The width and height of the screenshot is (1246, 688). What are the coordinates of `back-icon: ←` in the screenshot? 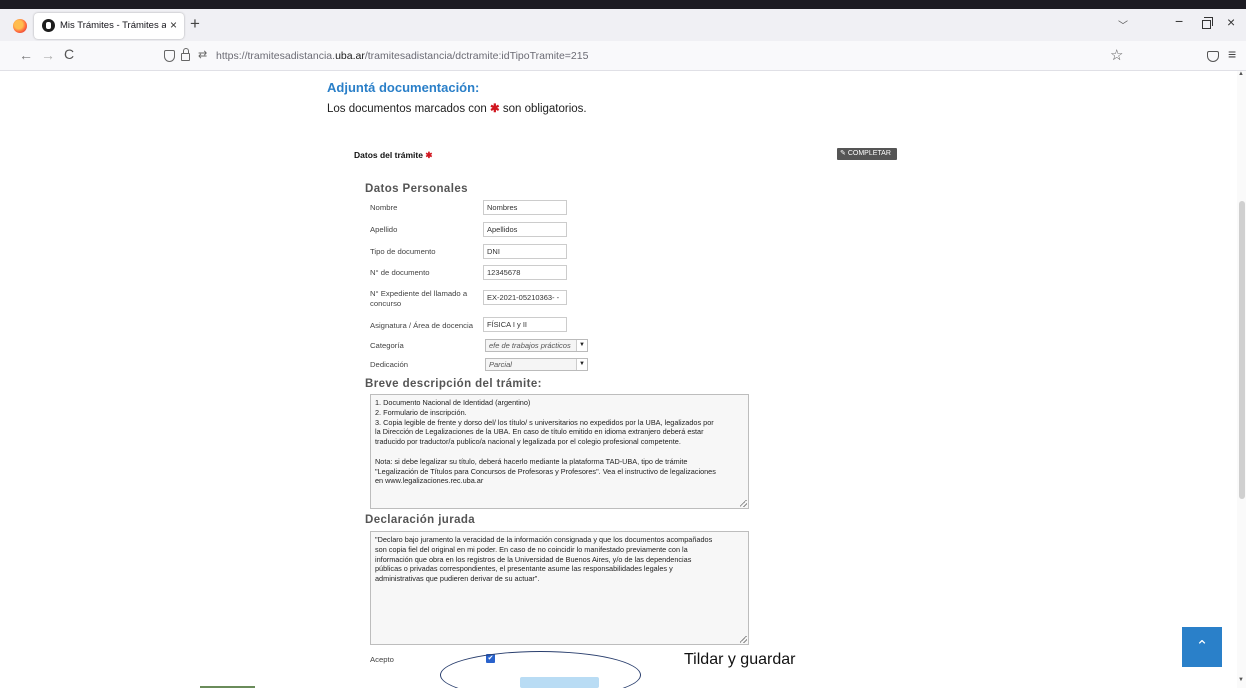 It's located at (26, 55).